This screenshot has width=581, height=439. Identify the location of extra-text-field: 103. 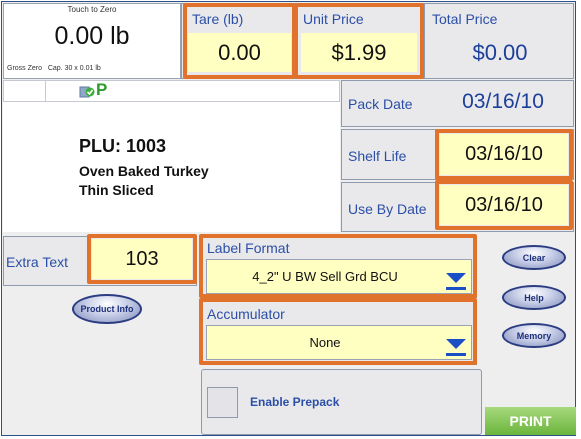
(142, 259).